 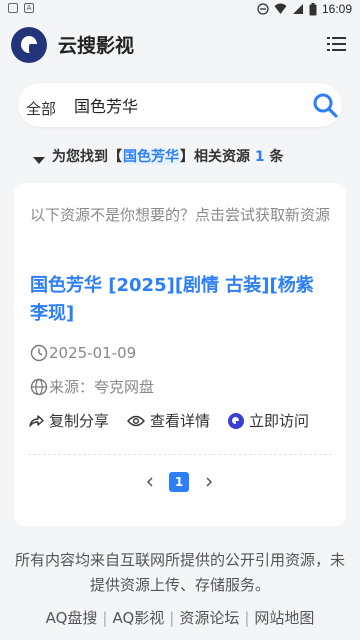 I want to click on status-bar: A 16:09, so click(x=180, y=9).